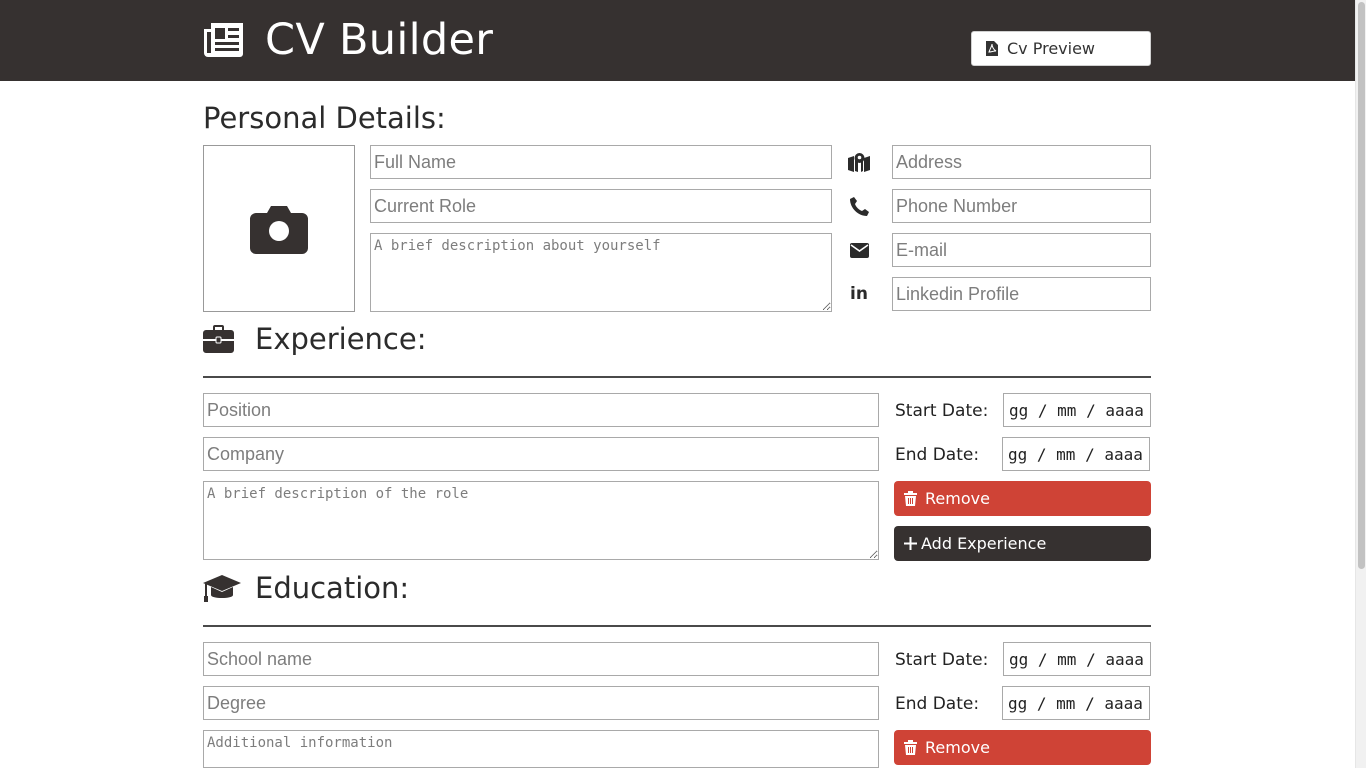  I want to click on linkedin-icon: in, so click(859, 294).